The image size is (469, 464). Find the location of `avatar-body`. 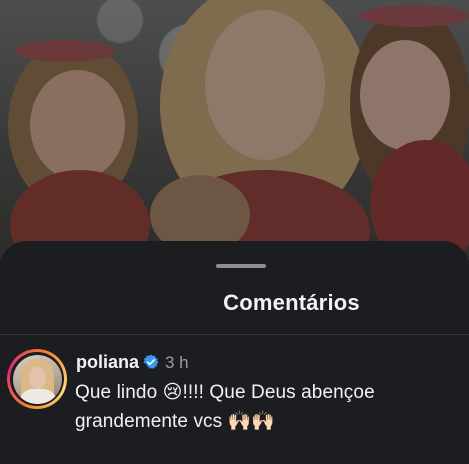

avatar-body is located at coordinates (37, 396).